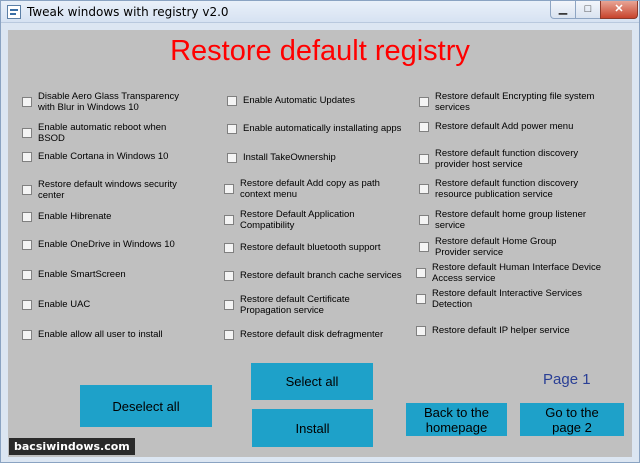  I want to click on option-reboot-bsod: Enable automatic reboot when BSOD, so click(102, 133).